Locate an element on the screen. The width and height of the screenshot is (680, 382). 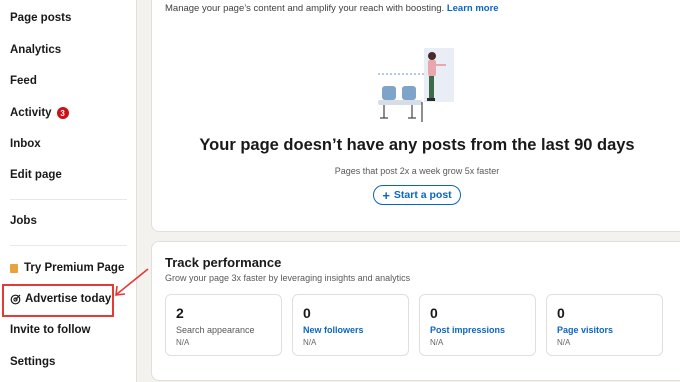
learn-more-link: Learn more is located at coordinates (473, 8).